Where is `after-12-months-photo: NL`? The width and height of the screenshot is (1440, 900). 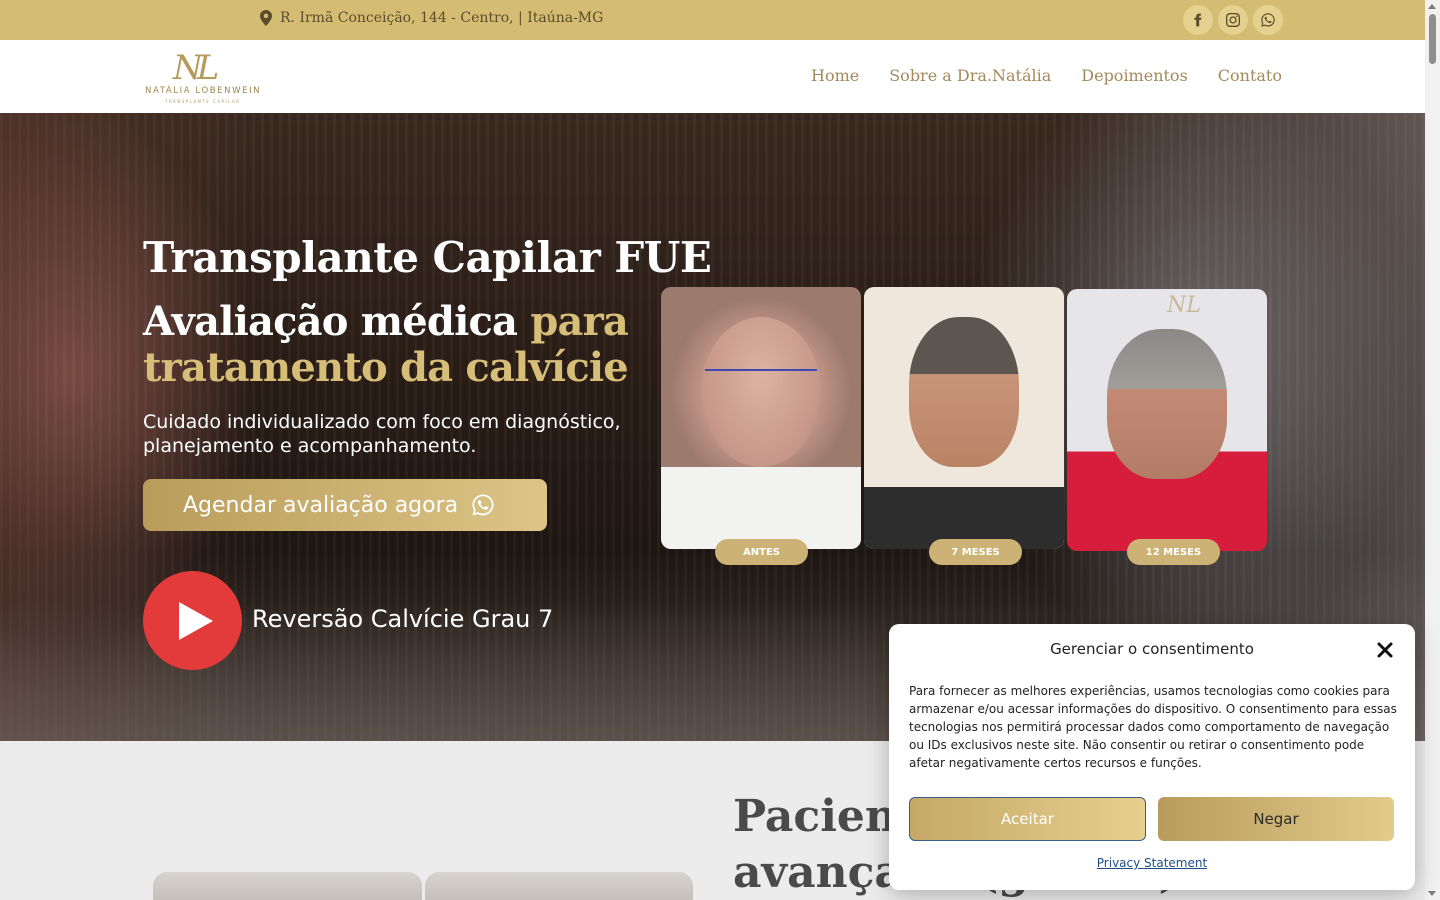
after-12-months-photo: NL is located at coordinates (1167, 420).